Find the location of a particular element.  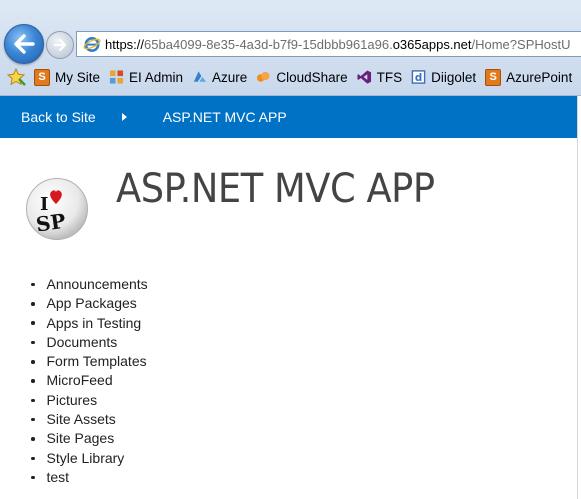

list-item-label: App Packages is located at coordinates (91, 303).